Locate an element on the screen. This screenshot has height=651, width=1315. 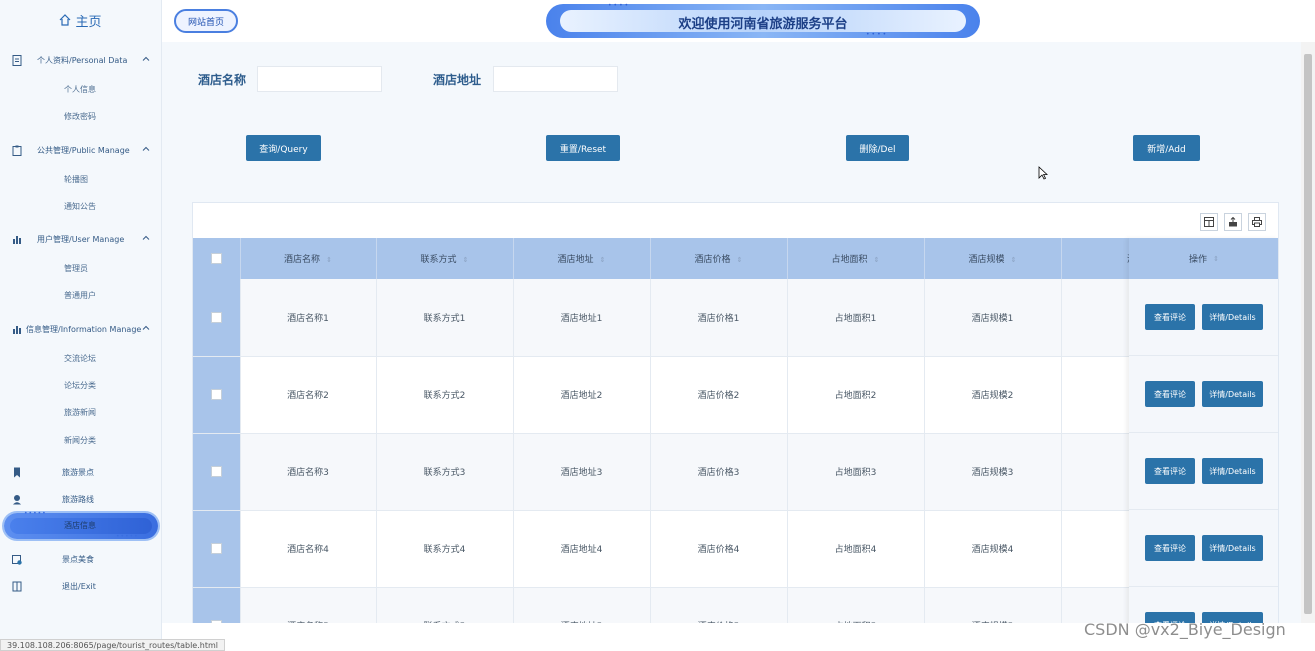
column-header-scale: 酒店规模 ⇕ is located at coordinates (993, 258).